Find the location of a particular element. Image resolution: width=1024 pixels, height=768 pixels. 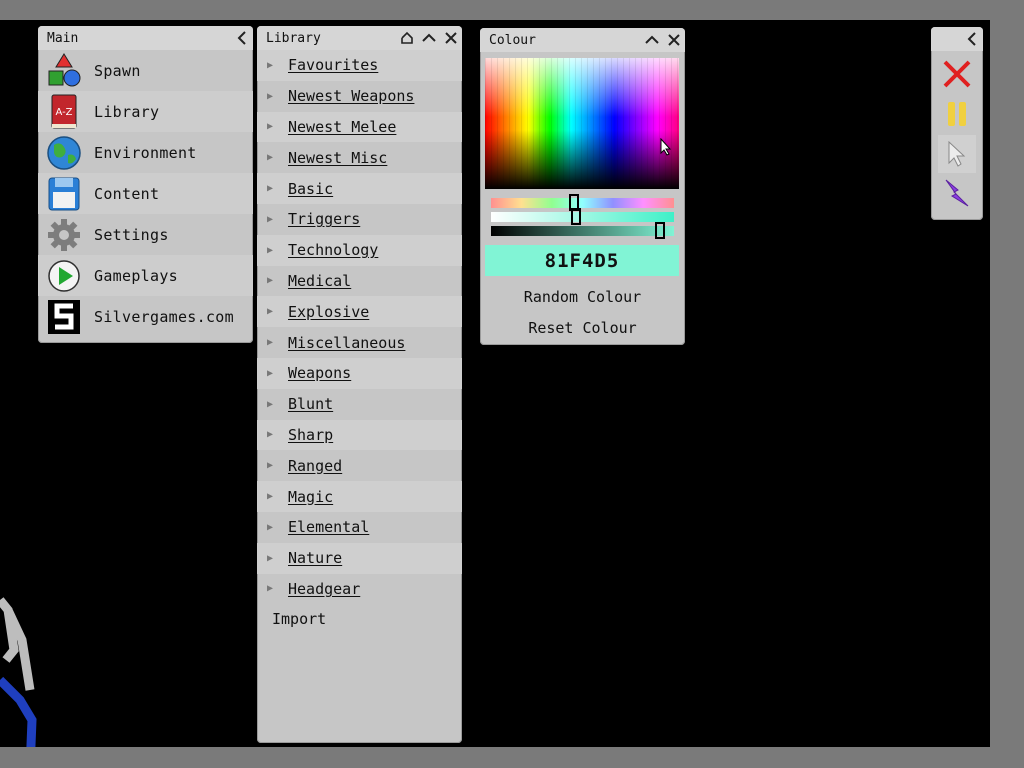

library-category-label: Medical is located at coordinates (320, 280).